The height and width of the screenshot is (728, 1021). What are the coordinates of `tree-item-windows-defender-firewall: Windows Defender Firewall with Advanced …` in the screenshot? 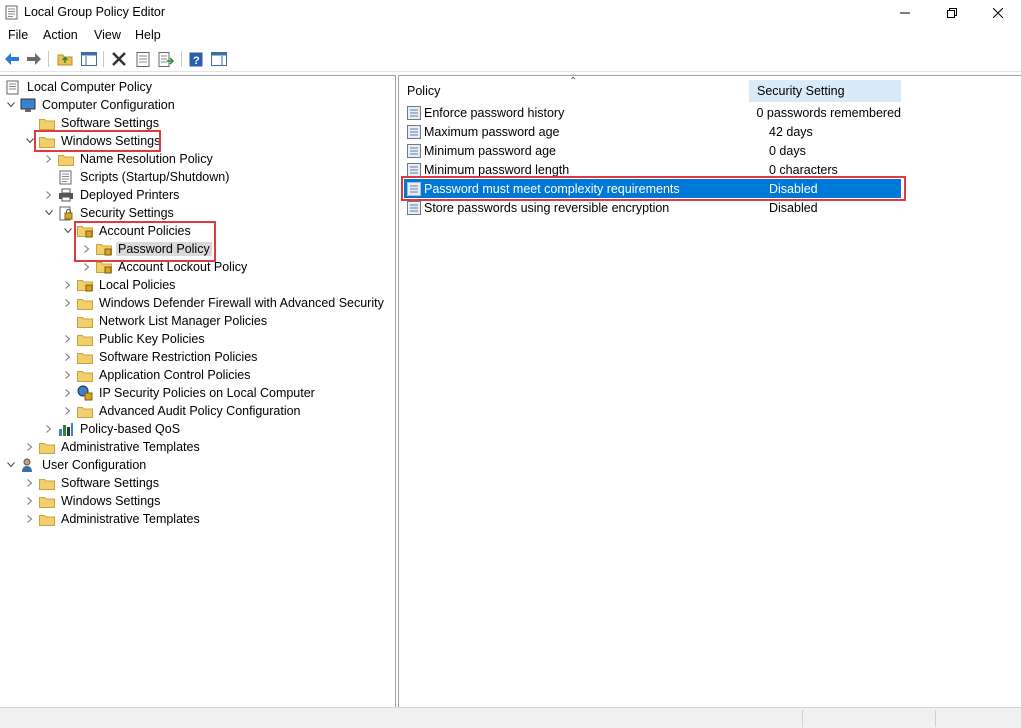 It's located at (224, 303).